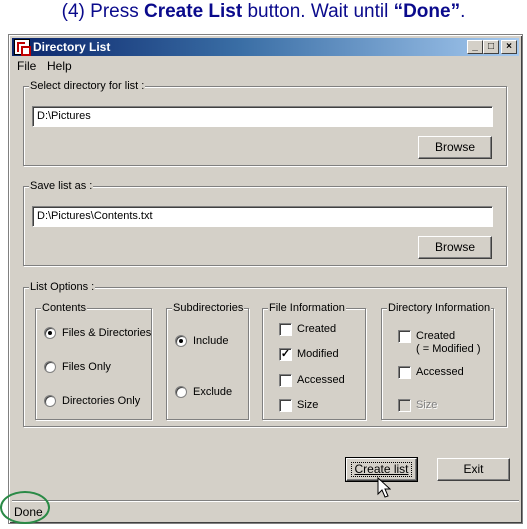 This screenshot has width=527, height=529. What do you see at coordinates (101, 401) in the screenshot?
I see `radio-label: Directories Only` at bounding box center [101, 401].